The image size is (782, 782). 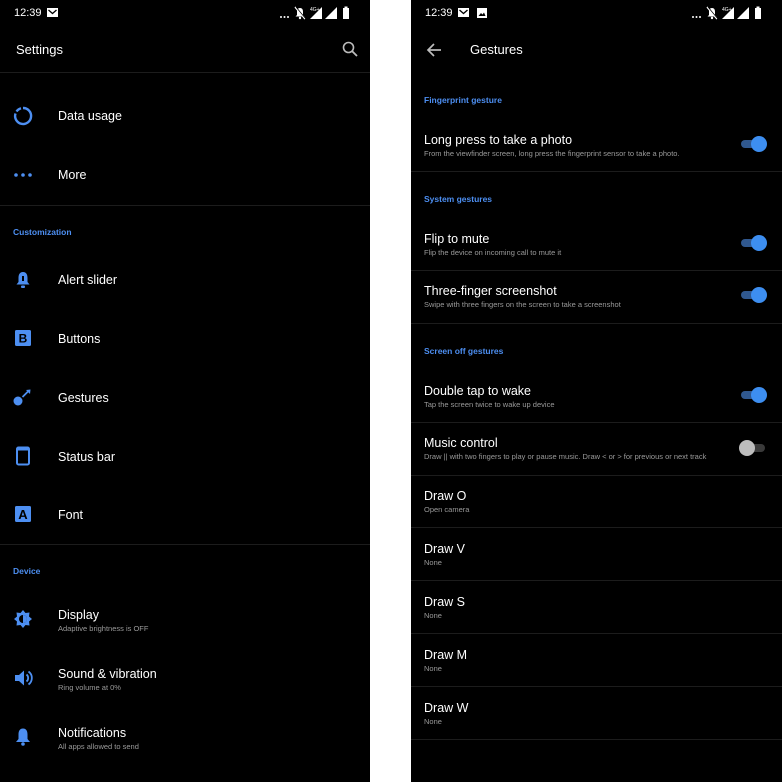 I want to click on gesture-label: Flip to mute, so click(x=457, y=239).